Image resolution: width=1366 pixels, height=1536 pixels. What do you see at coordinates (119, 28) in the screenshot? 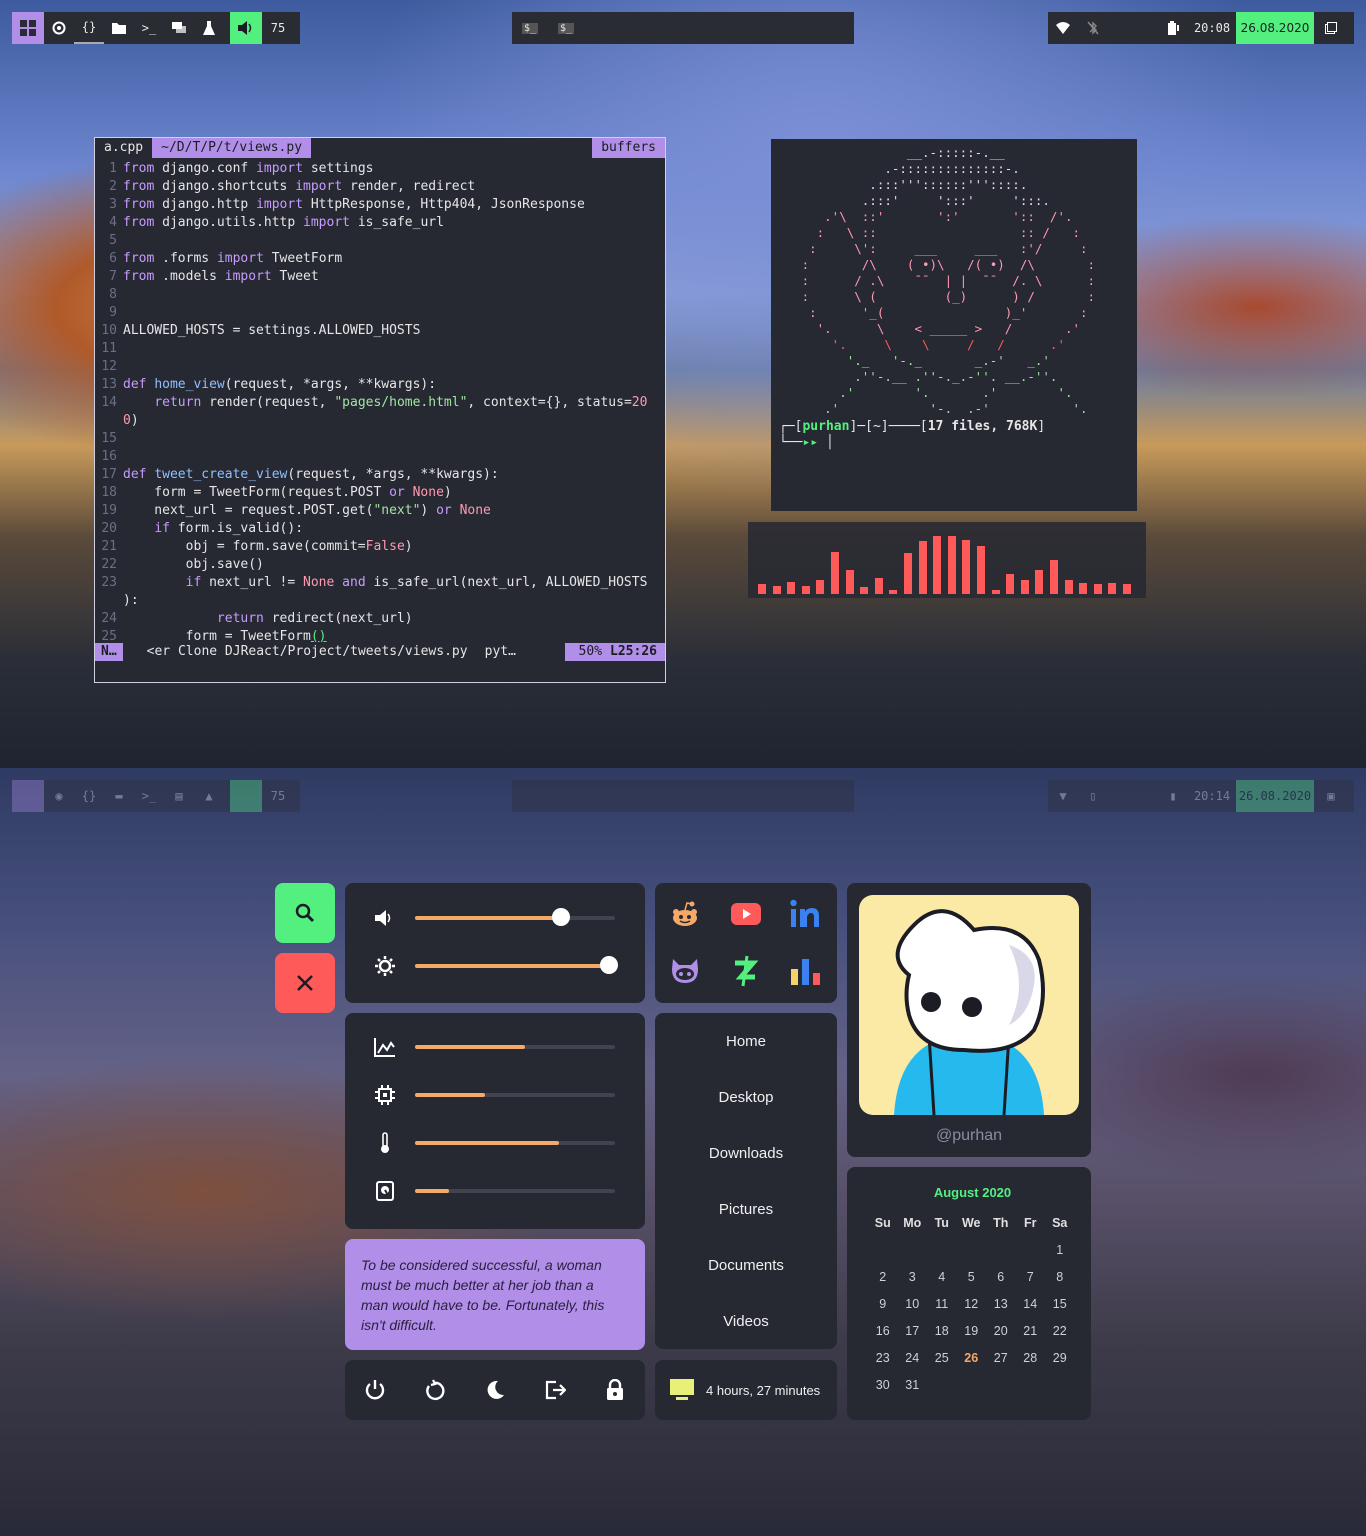
I see `folder-icon` at bounding box center [119, 28].